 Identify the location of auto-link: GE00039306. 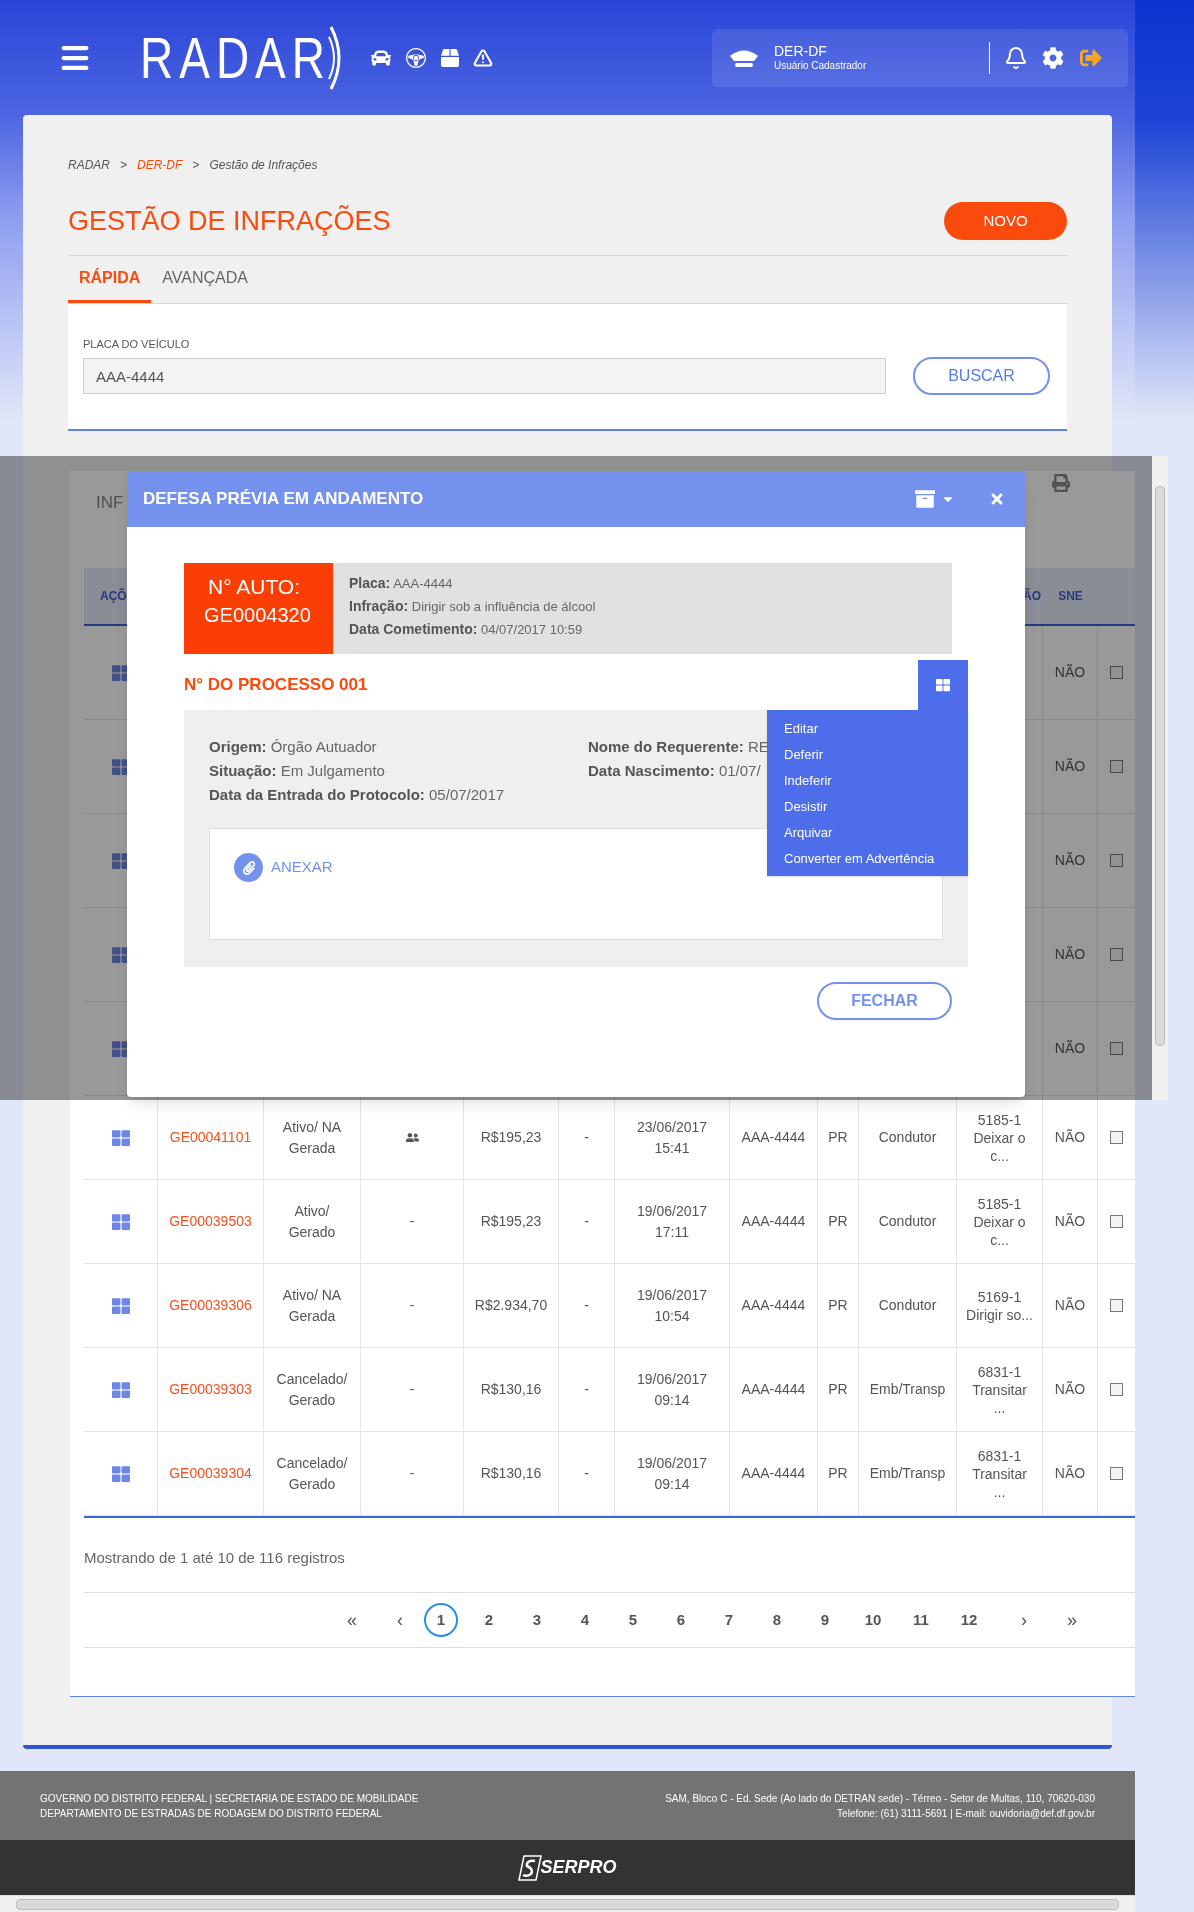
(210, 1305).